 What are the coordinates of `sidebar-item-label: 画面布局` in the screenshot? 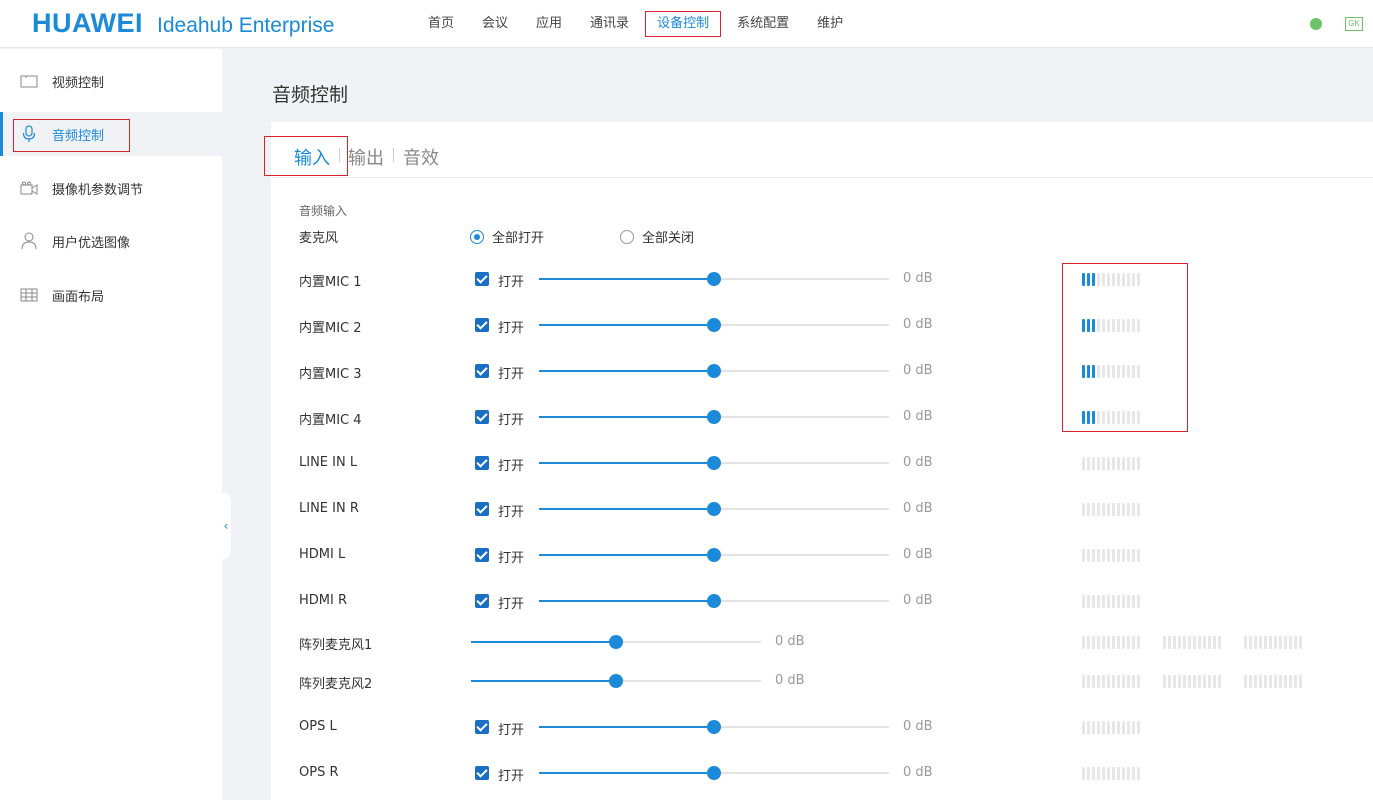 It's located at (78, 297).